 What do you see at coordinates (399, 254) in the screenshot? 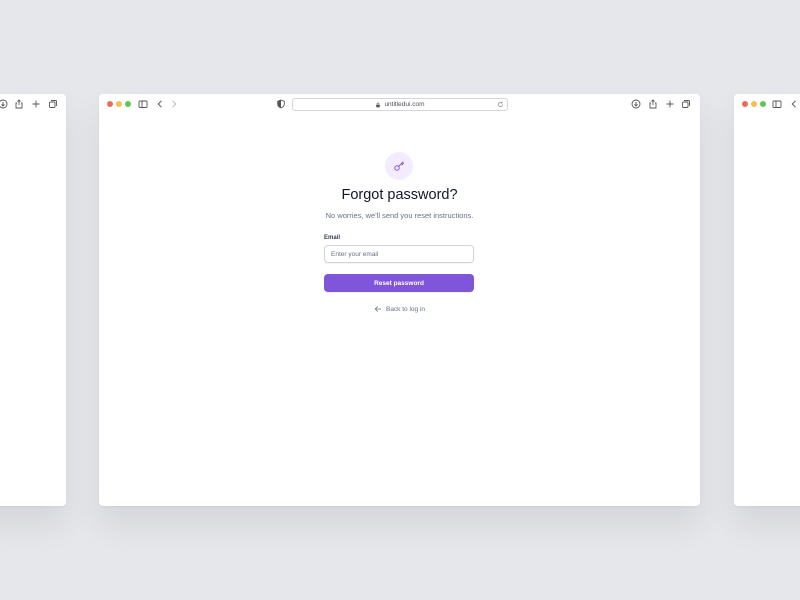
I see `email-field` at bounding box center [399, 254].